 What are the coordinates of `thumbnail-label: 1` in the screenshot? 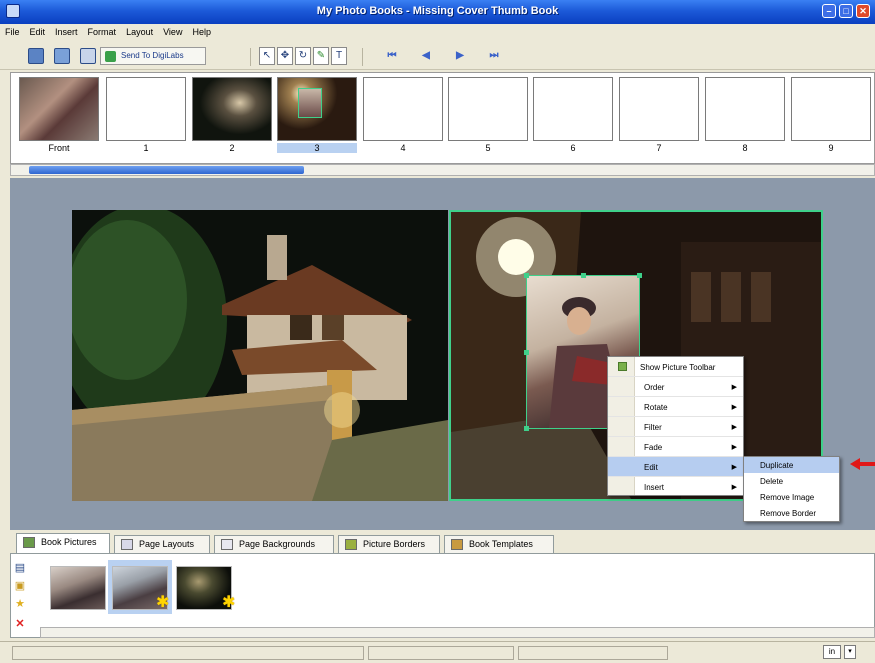 It's located at (146, 148).